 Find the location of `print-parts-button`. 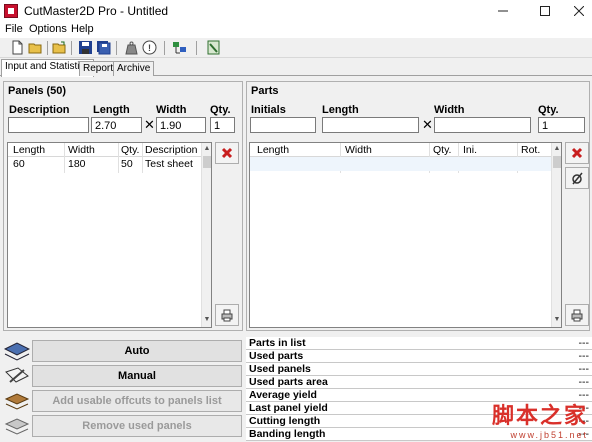

print-parts-button is located at coordinates (577, 315).